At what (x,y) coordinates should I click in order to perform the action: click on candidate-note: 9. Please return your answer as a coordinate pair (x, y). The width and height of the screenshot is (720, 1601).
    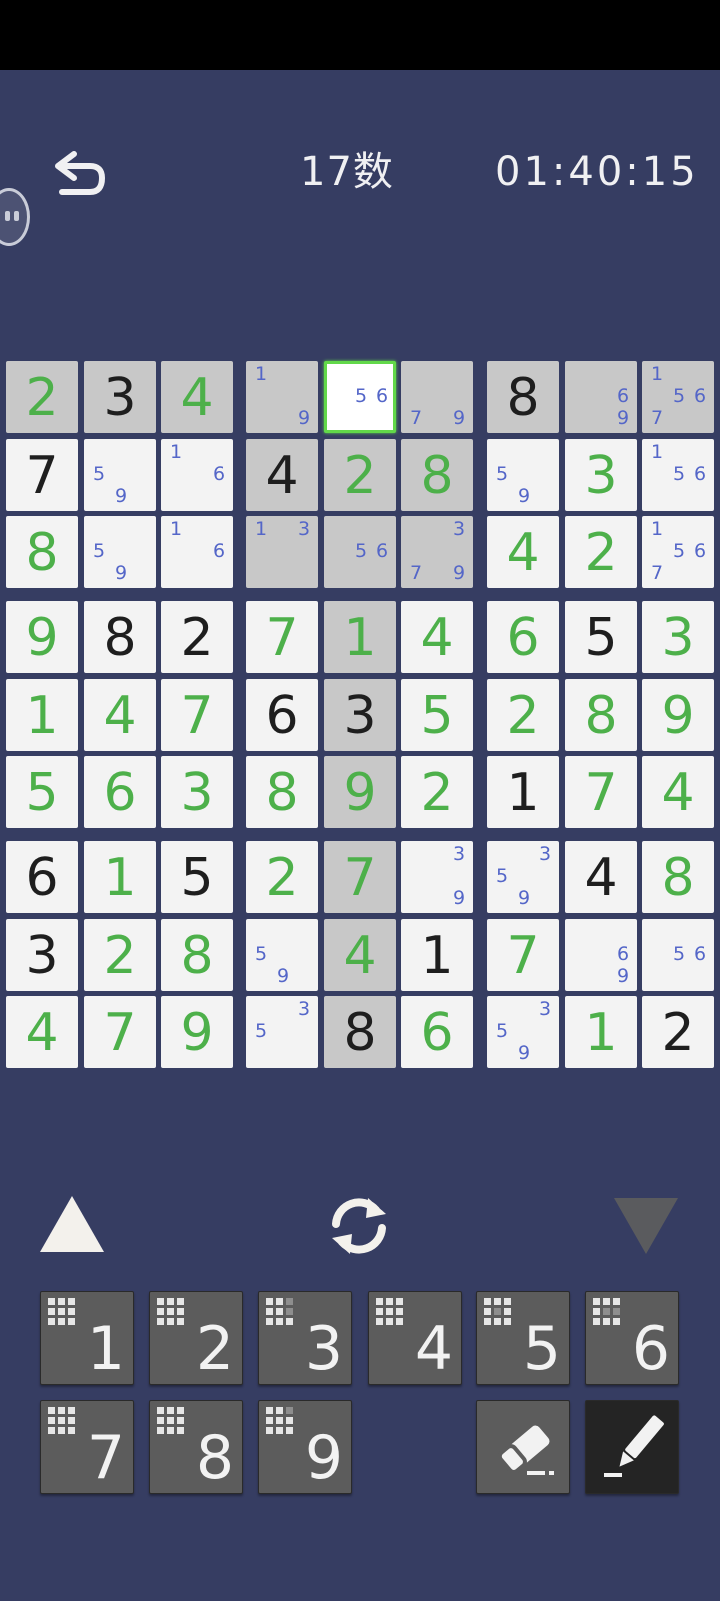
    Looking at the image, I should click on (623, 418).